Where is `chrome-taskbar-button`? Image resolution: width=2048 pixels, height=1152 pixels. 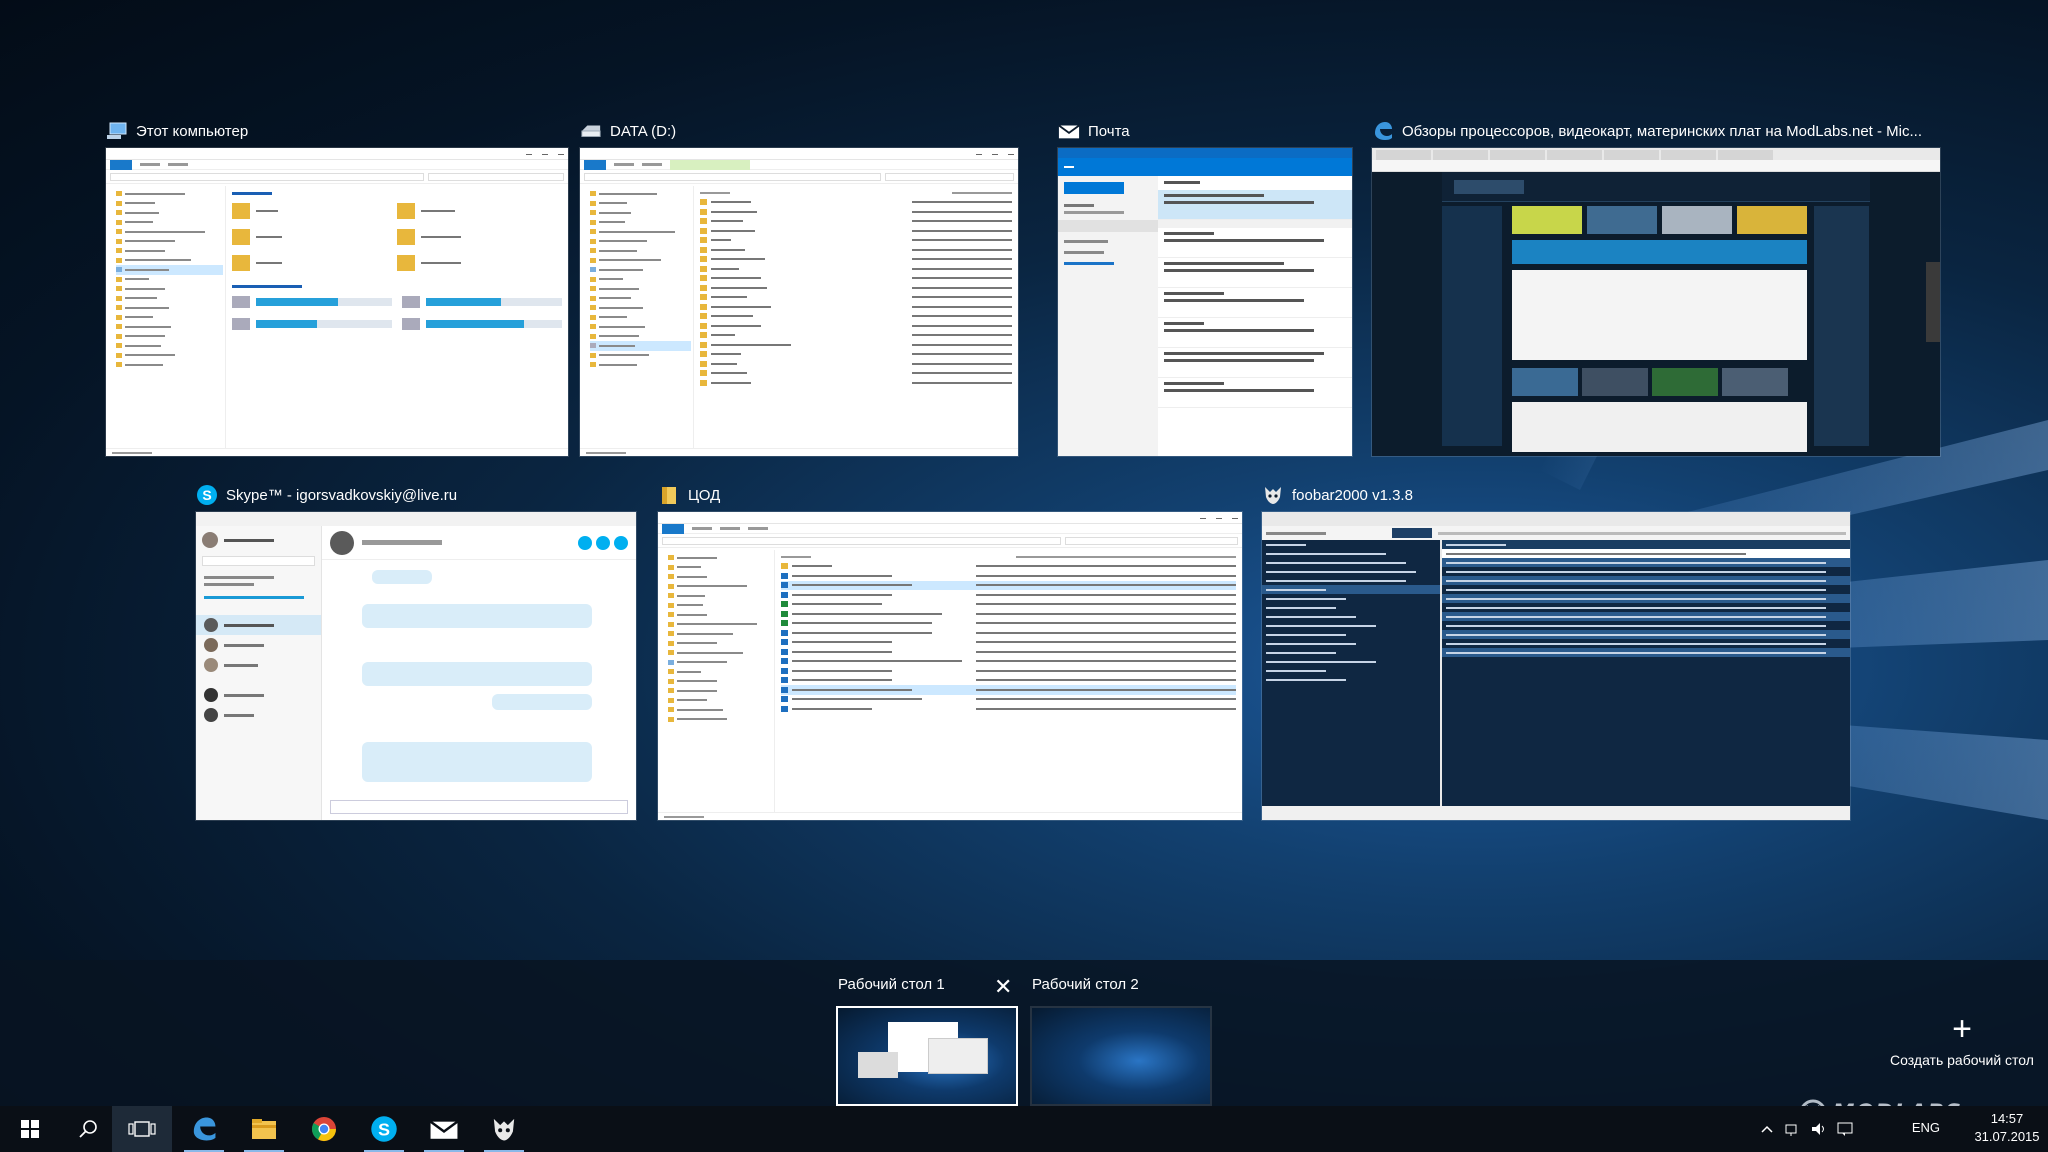 chrome-taskbar-button is located at coordinates (324, 1129).